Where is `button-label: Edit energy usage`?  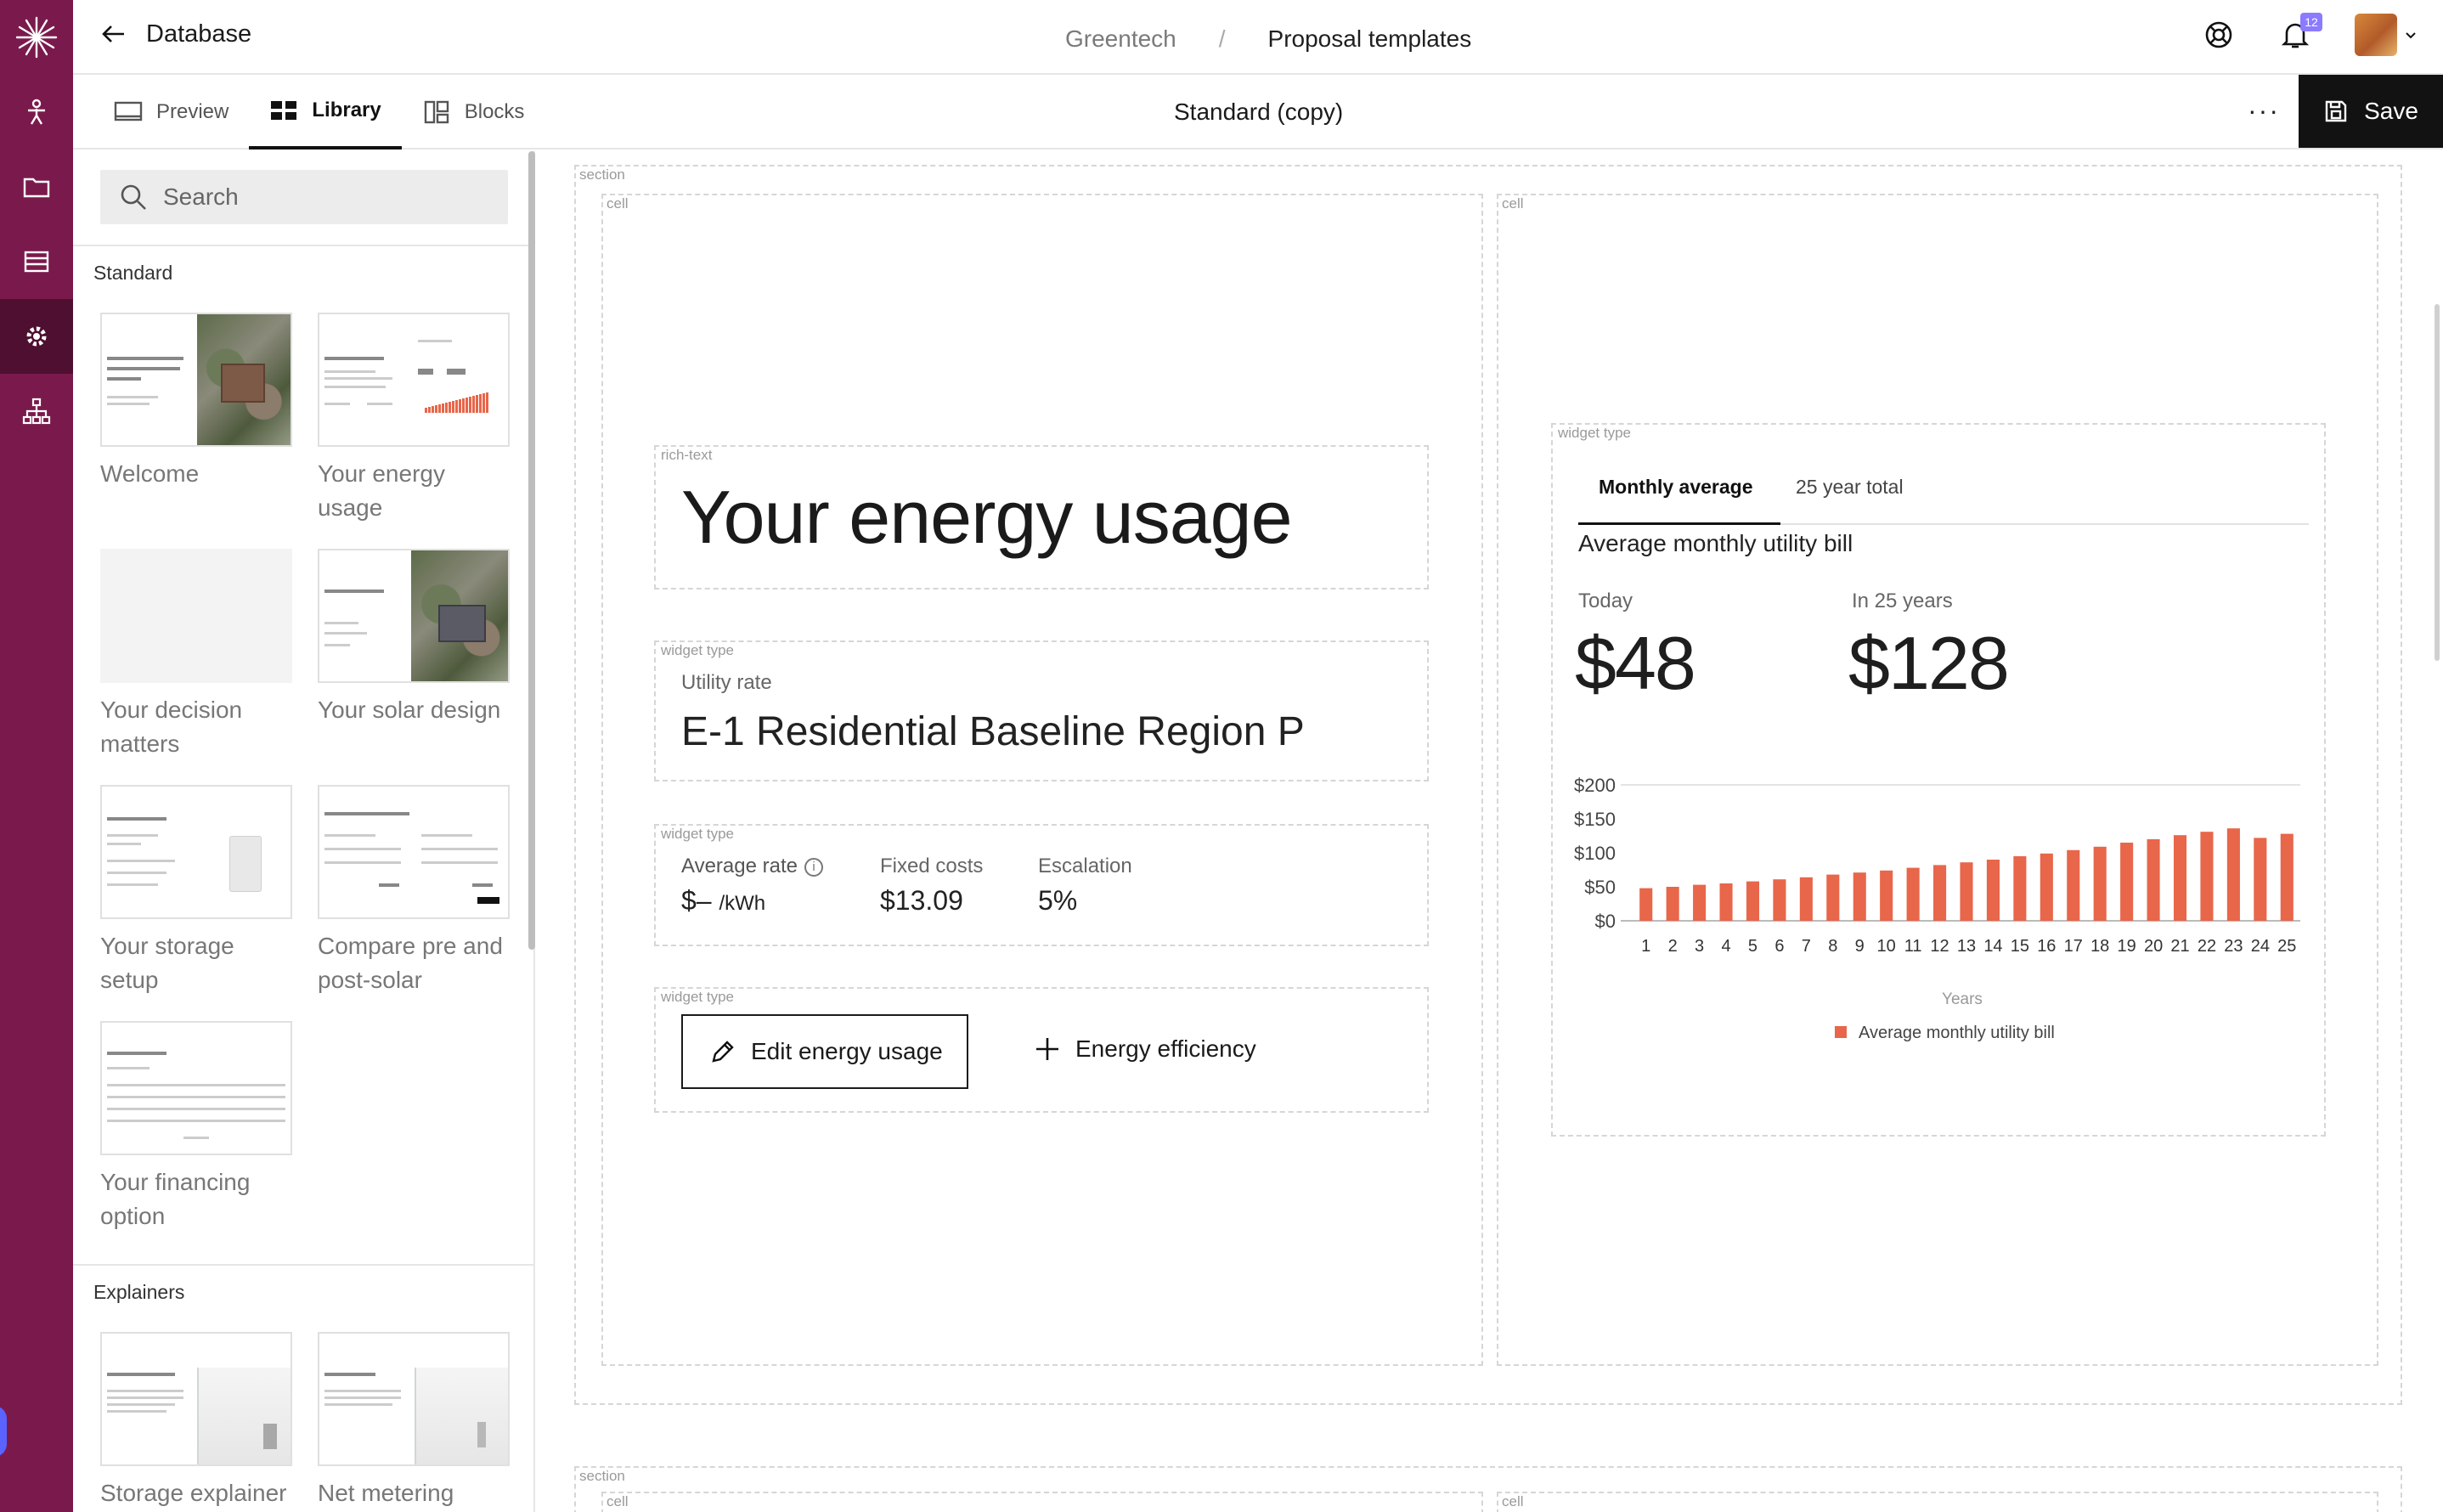 button-label: Edit energy usage is located at coordinates (847, 1051).